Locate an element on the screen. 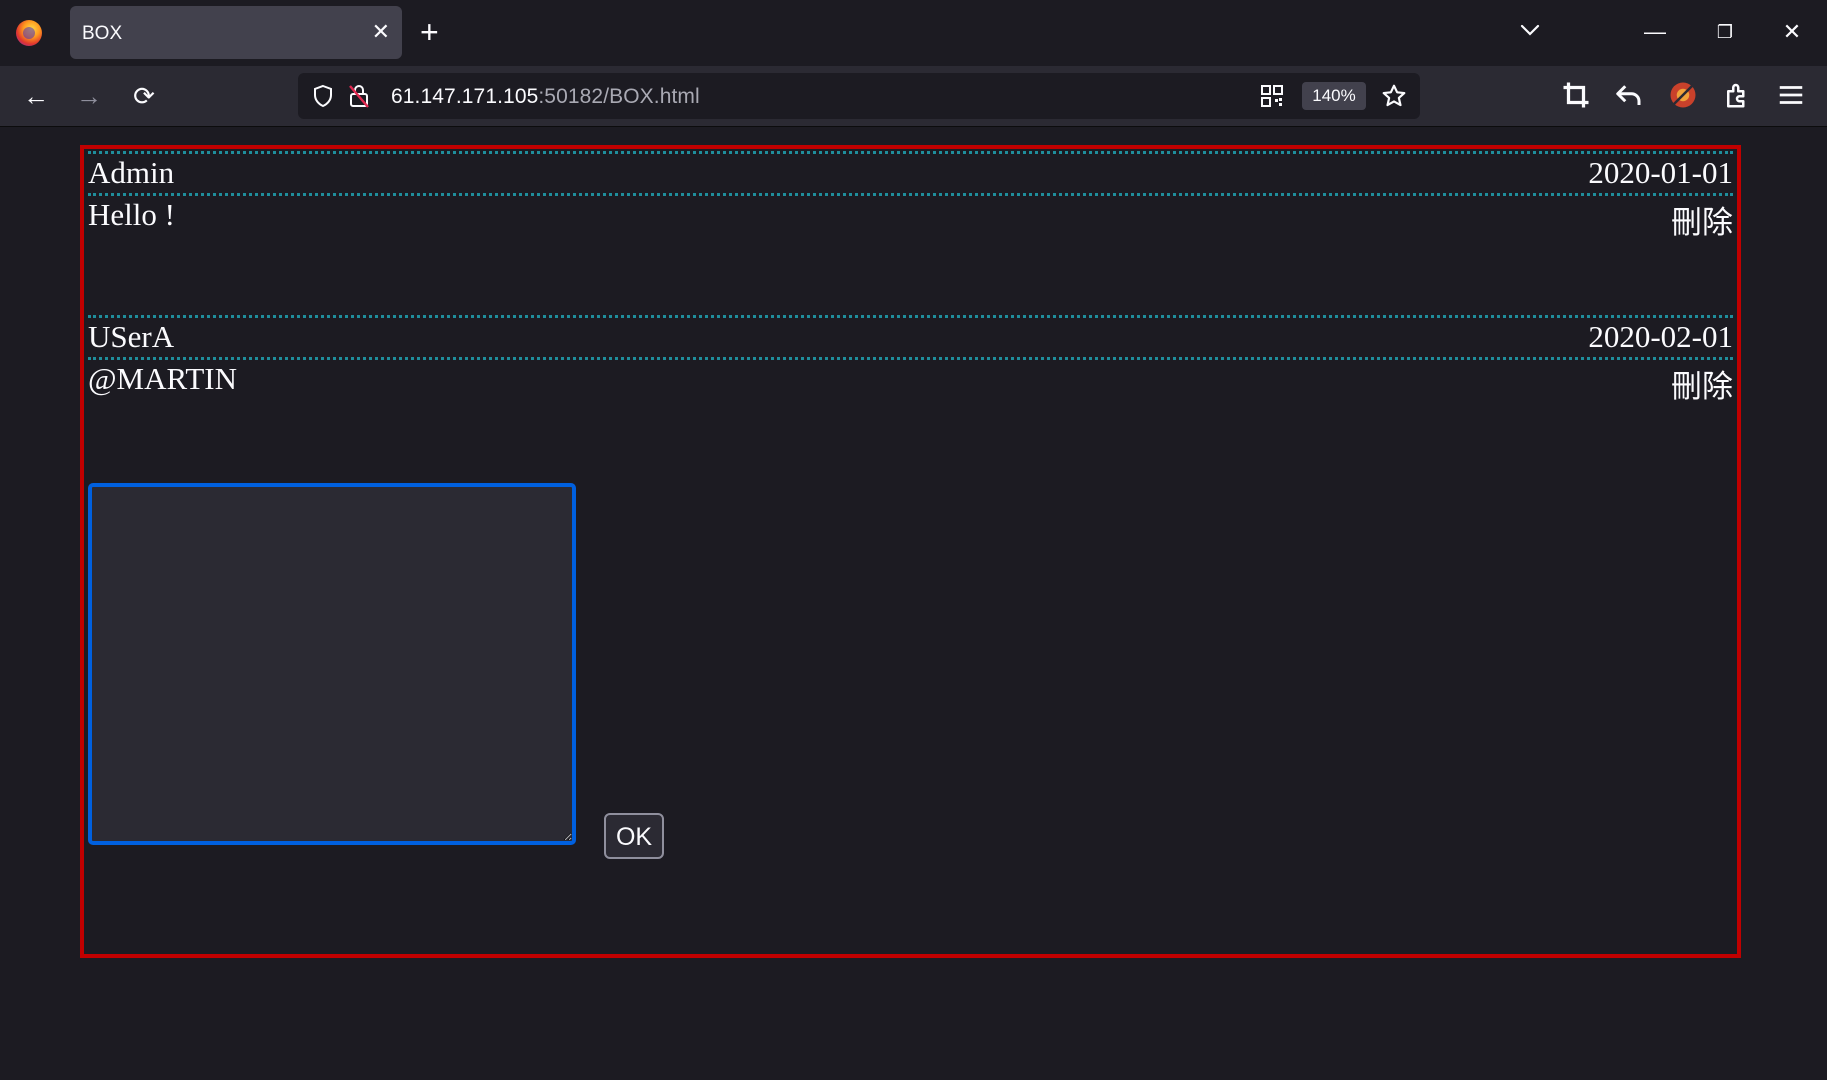  message-date: 2020-02-01 is located at coordinates (1660, 336).